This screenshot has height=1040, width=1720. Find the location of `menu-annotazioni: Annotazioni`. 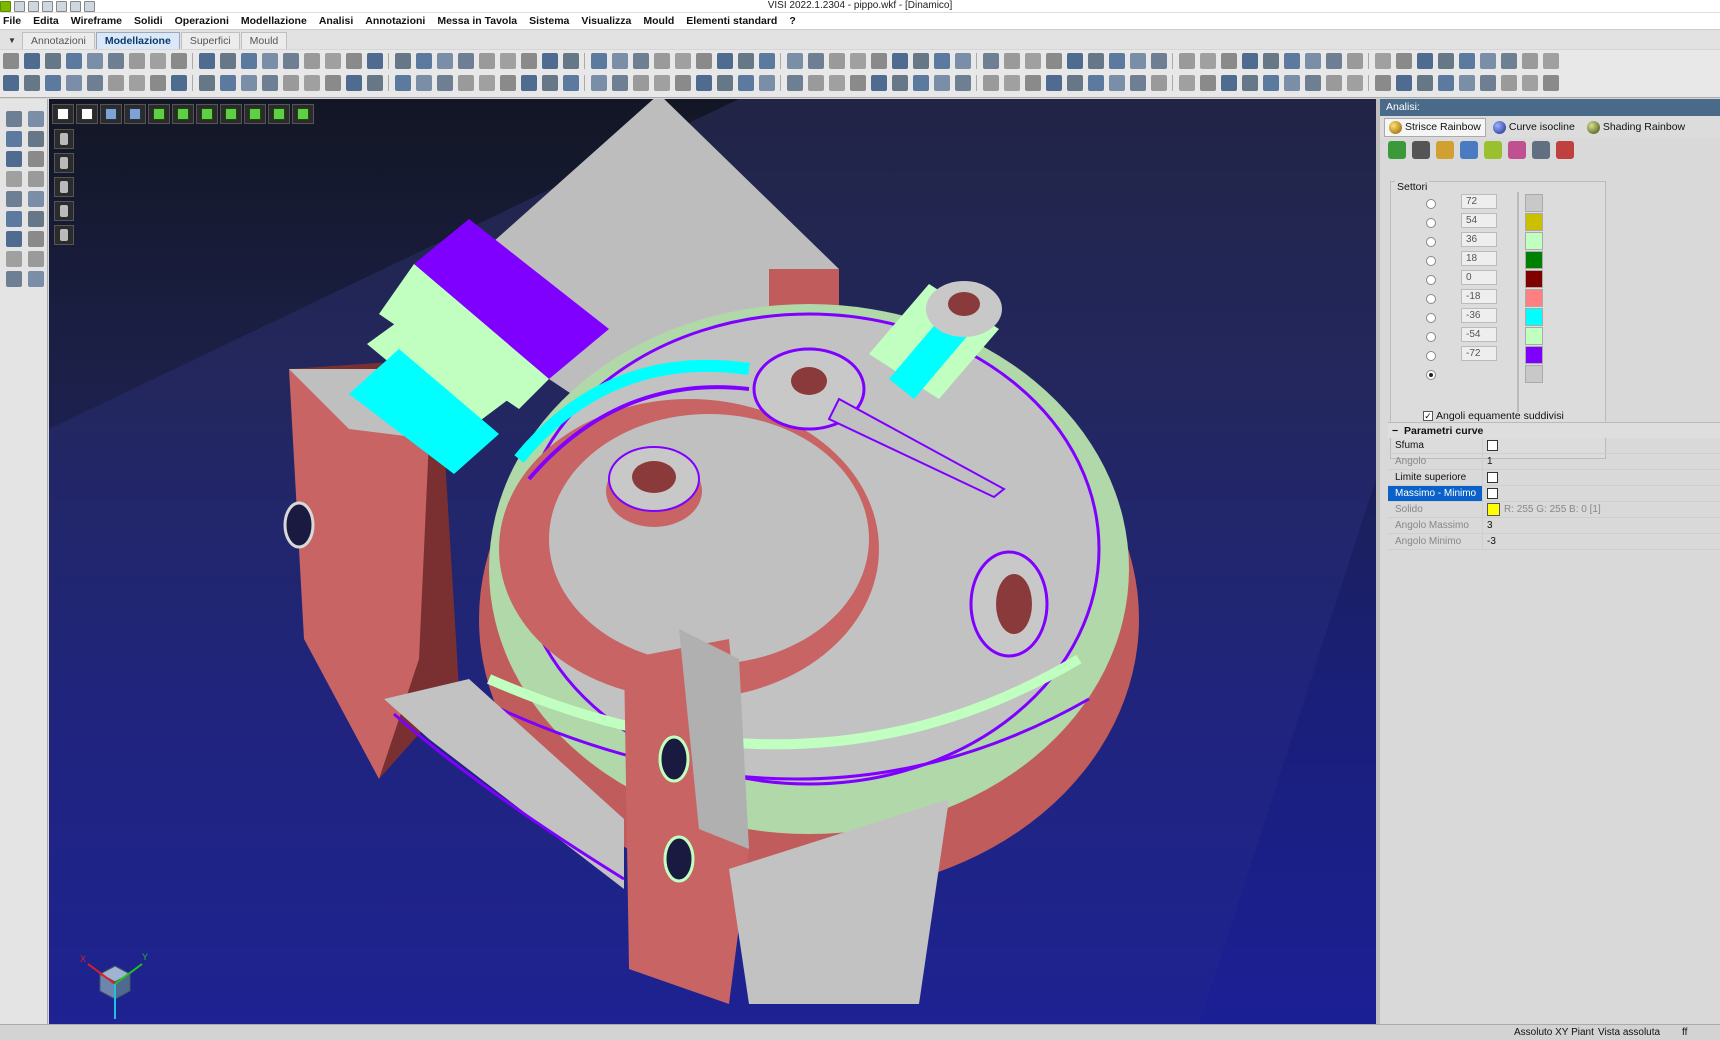

menu-annotazioni: Annotazioni is located at coordinates (395, 21).